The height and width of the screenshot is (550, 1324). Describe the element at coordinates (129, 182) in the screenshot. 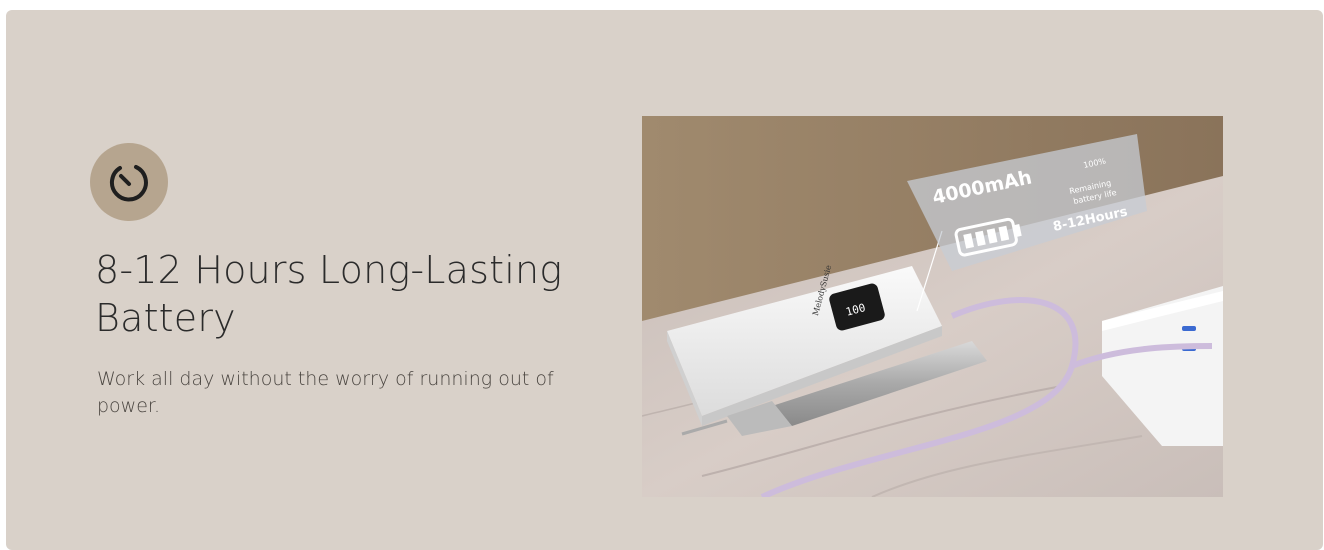

I see `timer-icon` at that location.